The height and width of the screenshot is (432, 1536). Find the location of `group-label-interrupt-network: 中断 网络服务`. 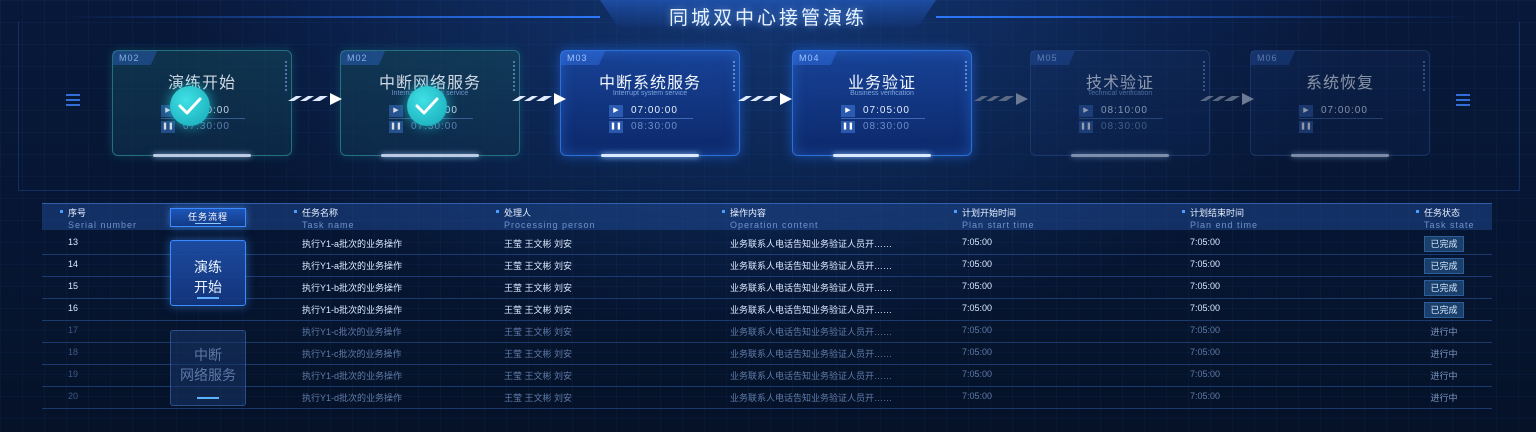

group-label-interrupt-network: 中断 网络服务 is located at coordinates (208, 368).